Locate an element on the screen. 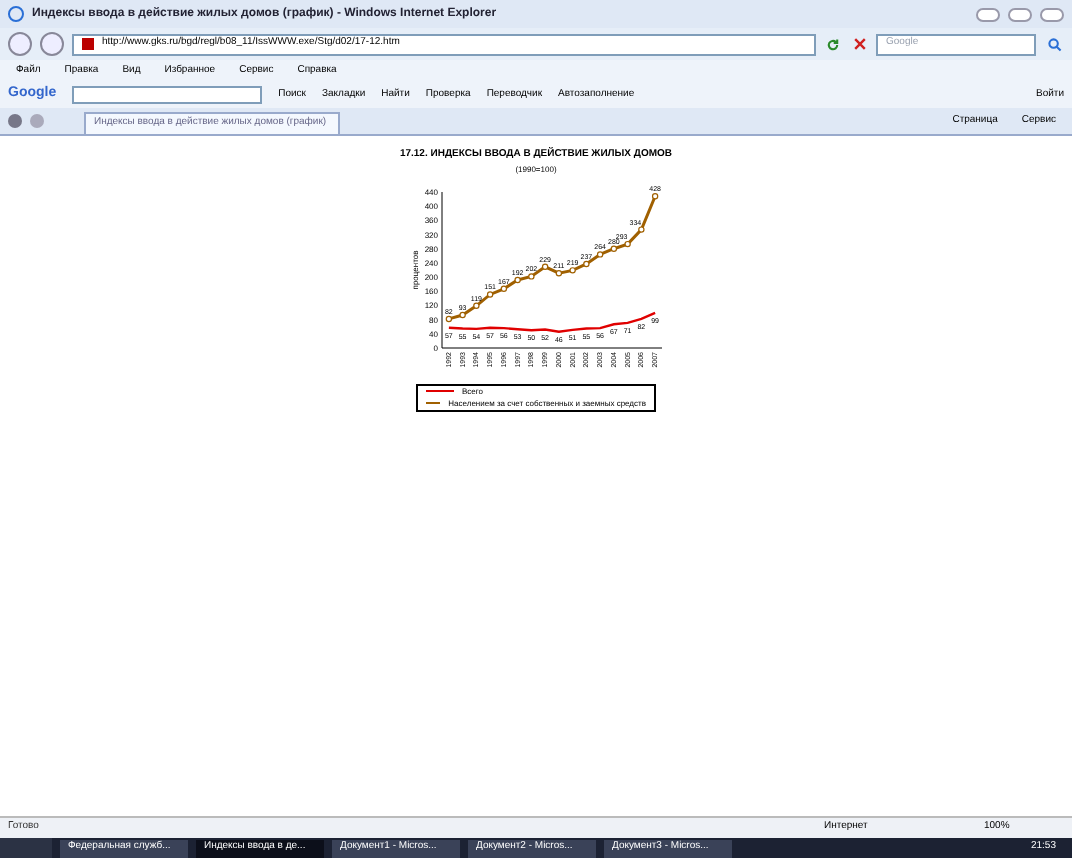  site-icon is located at coordinates (88, 44).